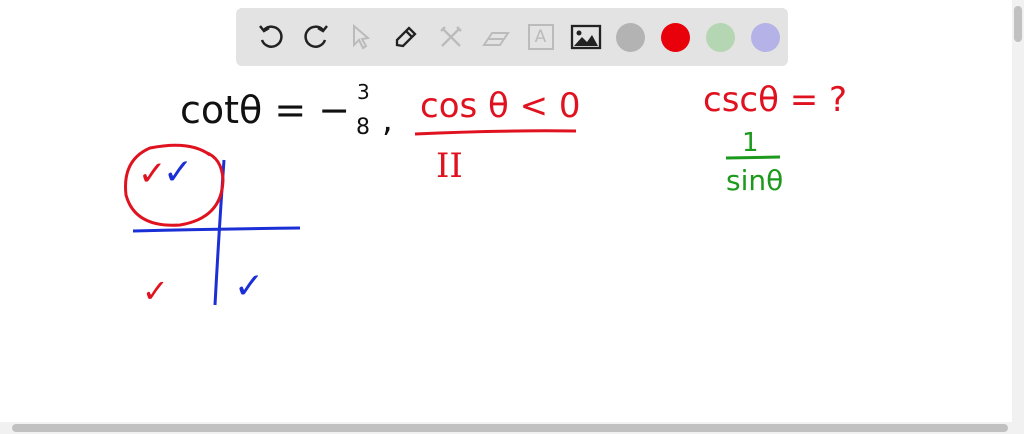 Image resolution: width=1024 pixels, height=434 pixels. Describe the element at coordinates (500, 106) in the screenshot. I see `cos-condition: cos θ < 0` at that location.